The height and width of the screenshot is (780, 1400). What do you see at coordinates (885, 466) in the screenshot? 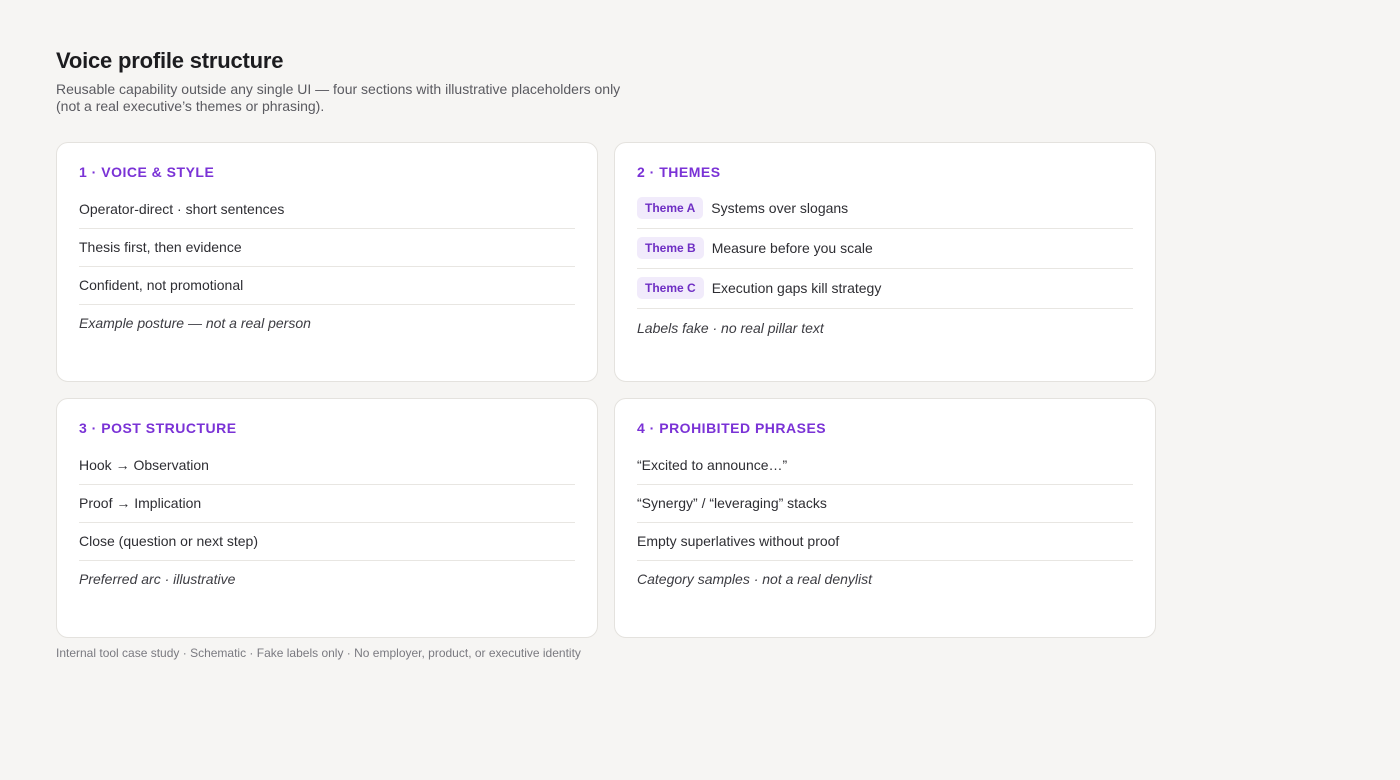
I see `list-item: “Excited to announce…”` at bounding box center [885, 466].